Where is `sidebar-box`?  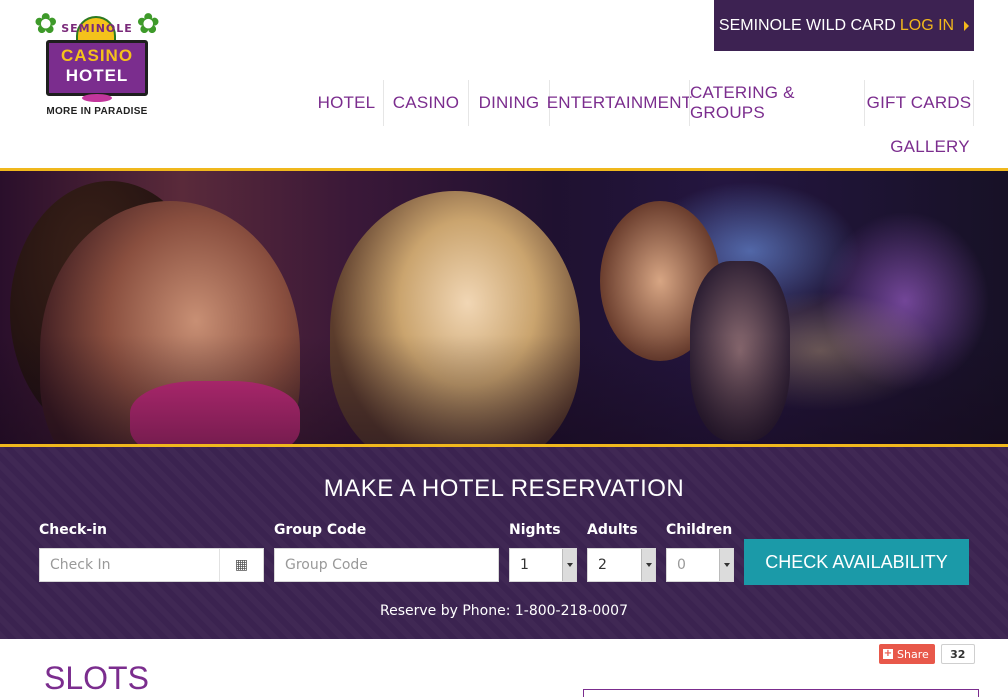
sidebar-box is located at coordinates (781, 693).